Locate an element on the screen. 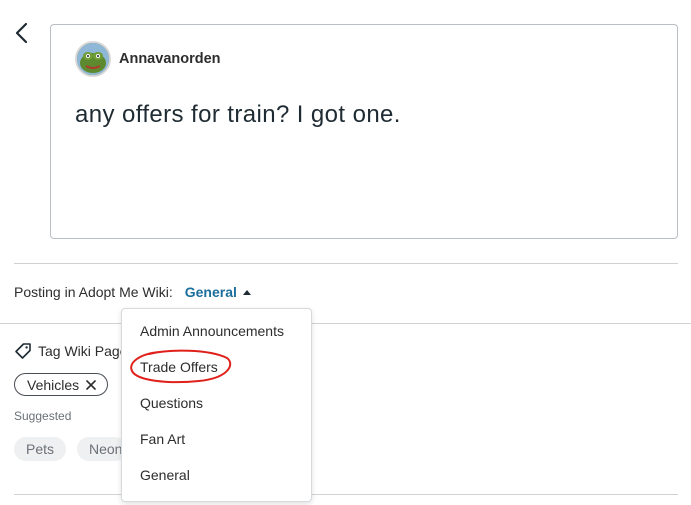  author-name: Annavanorden is located at coordinates (170, 59).